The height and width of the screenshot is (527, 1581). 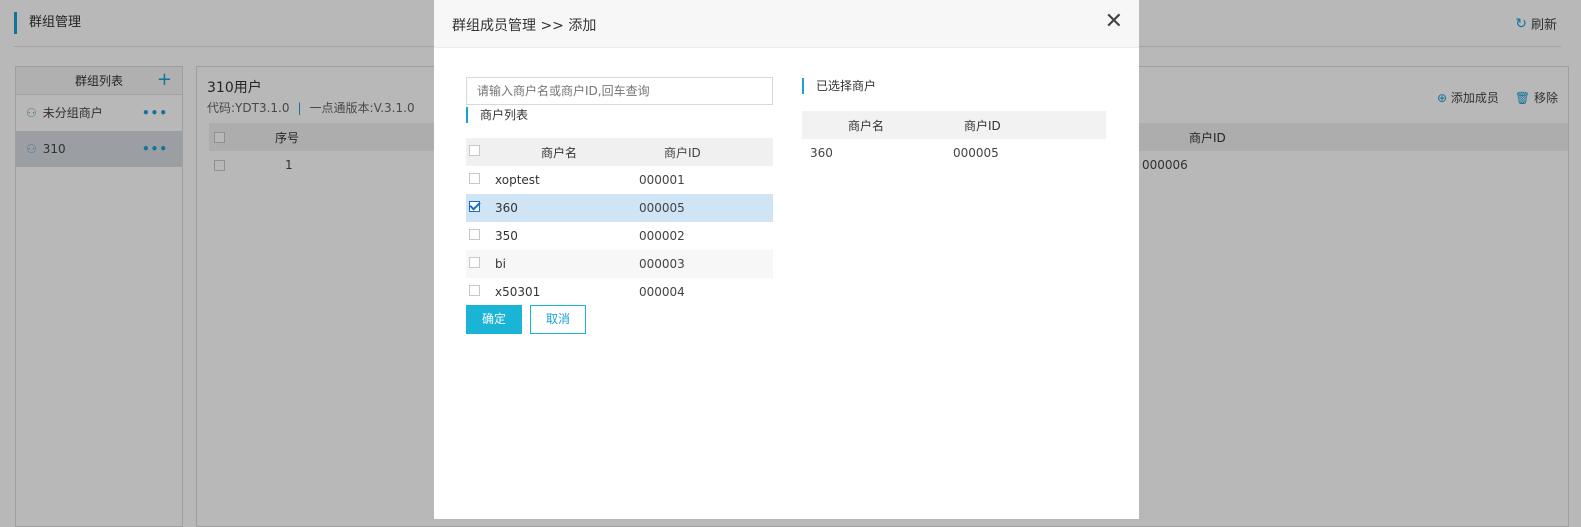 I want to click on merchant-id: 000002, so click(x=662, y=236).